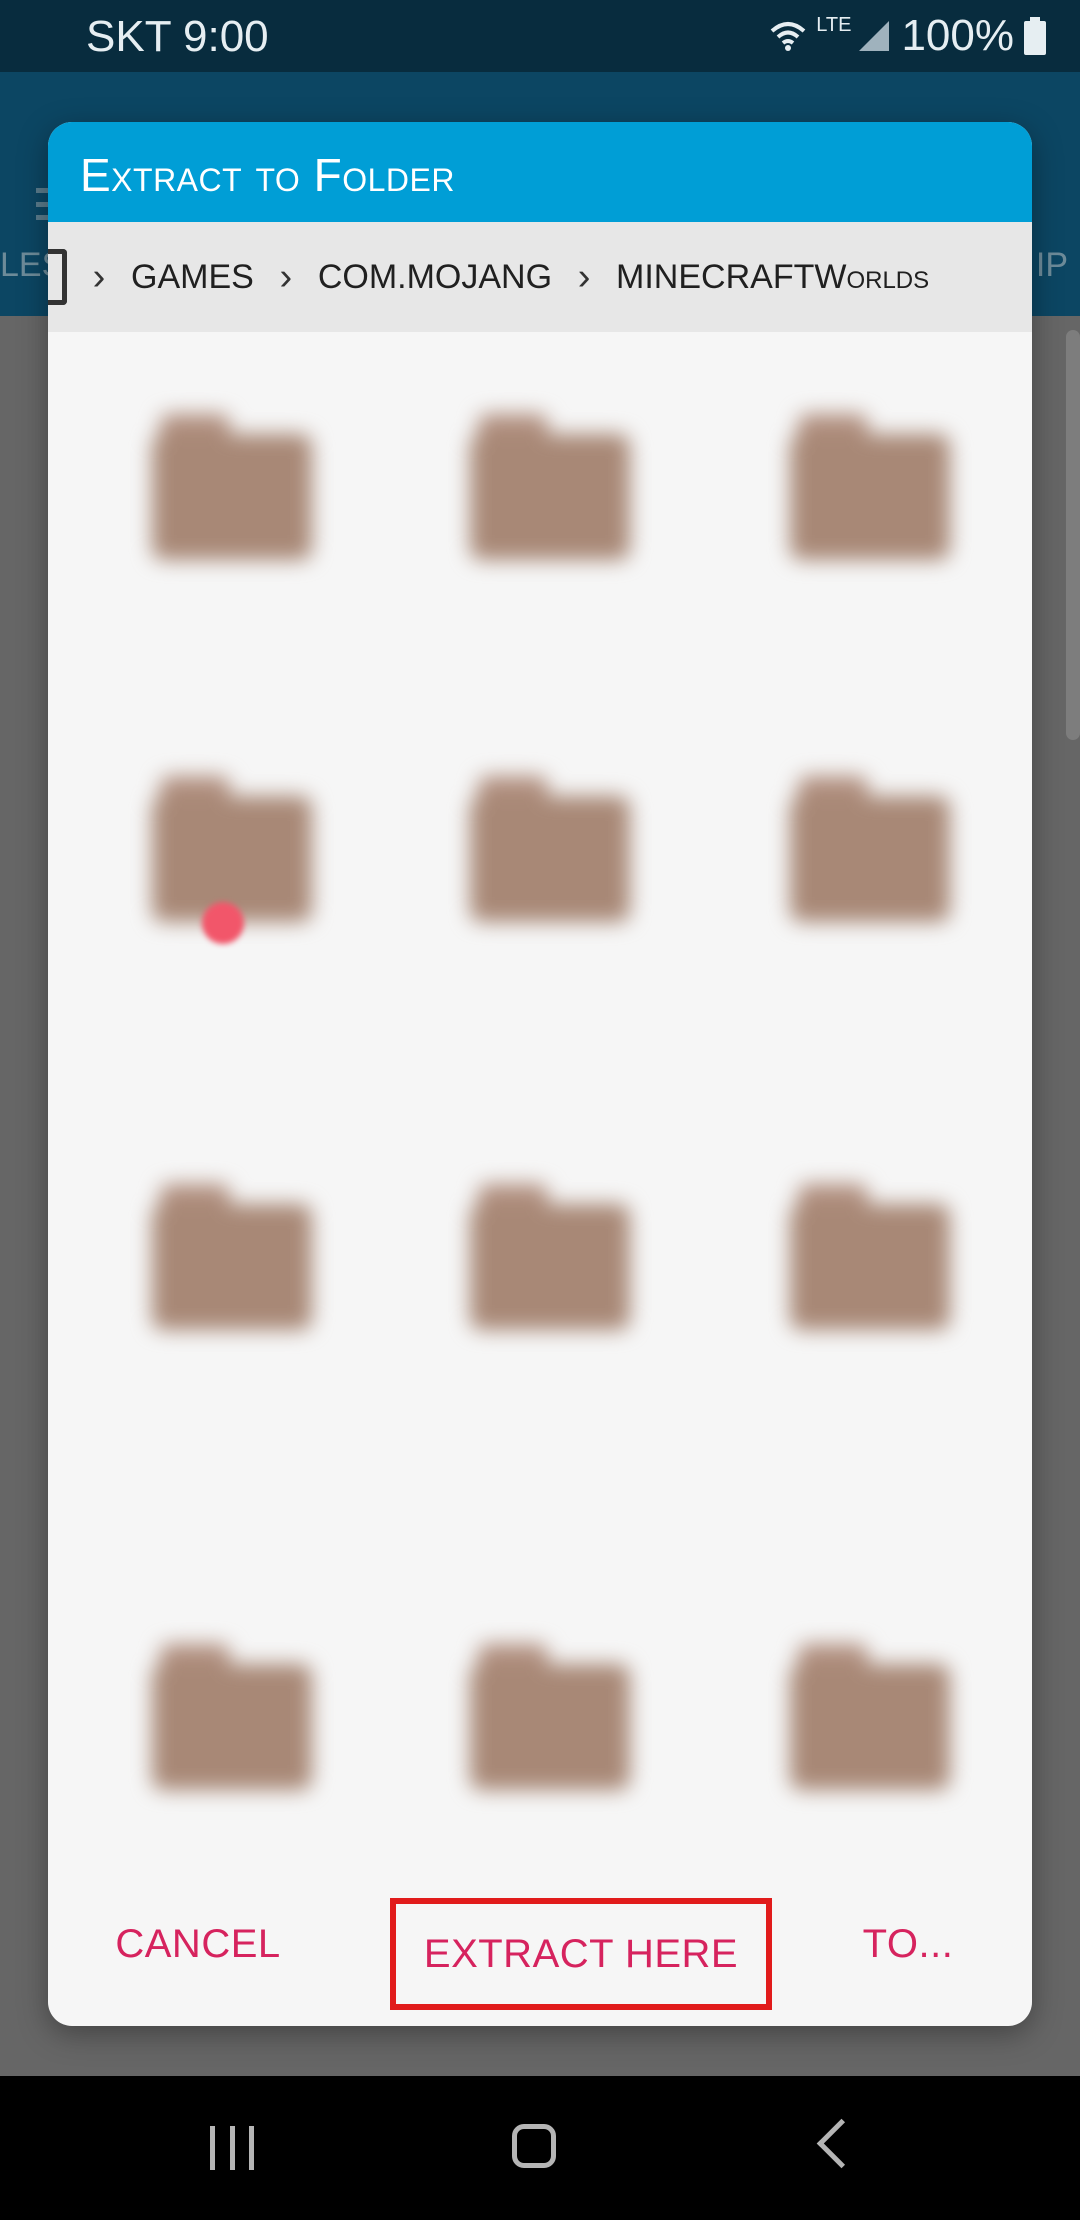 Image resolution: width=1080 pixels, height=2220 pixels. Describe the element at coordinates (1035, 36) in the screenshot. I see `battery-icon` at that location.